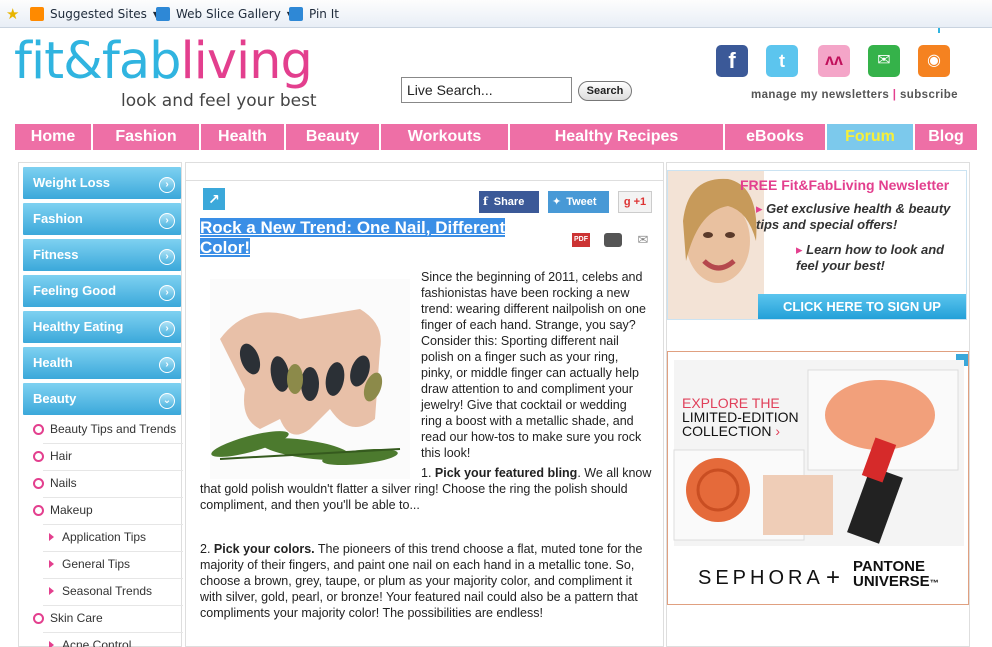  Describe the element at coordinates (179, 73) in the screenshot. I see `site-logo: fit&fabliving look and feel your best` at that location.